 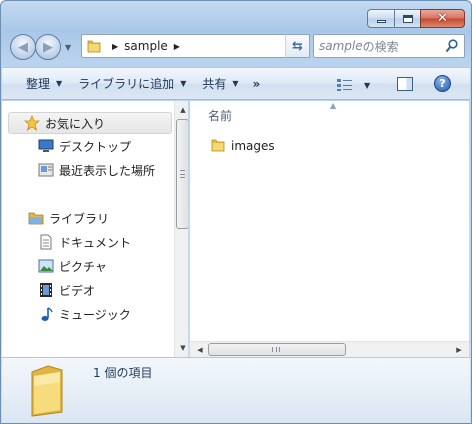 I want to click on change-view-button: ▼, so click(x=353, y=85).